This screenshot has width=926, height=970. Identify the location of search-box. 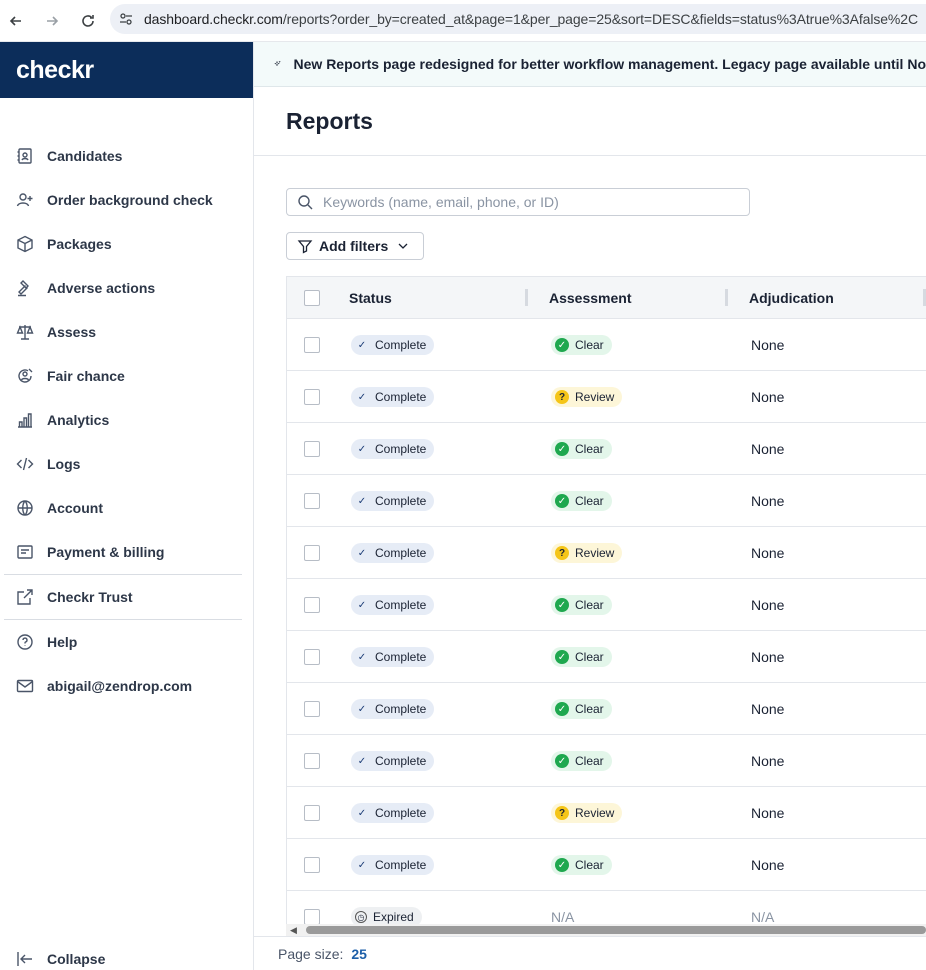
(518, 202).